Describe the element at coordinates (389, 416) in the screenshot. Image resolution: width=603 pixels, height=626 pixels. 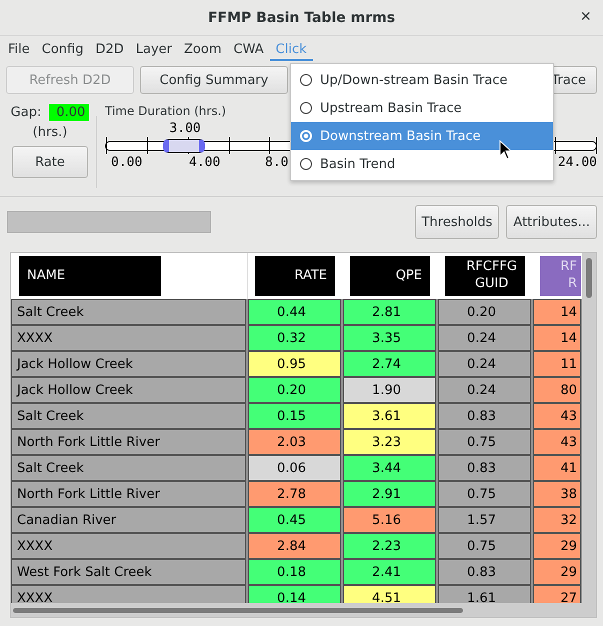
I see `table-cell: 3.61` at that location.